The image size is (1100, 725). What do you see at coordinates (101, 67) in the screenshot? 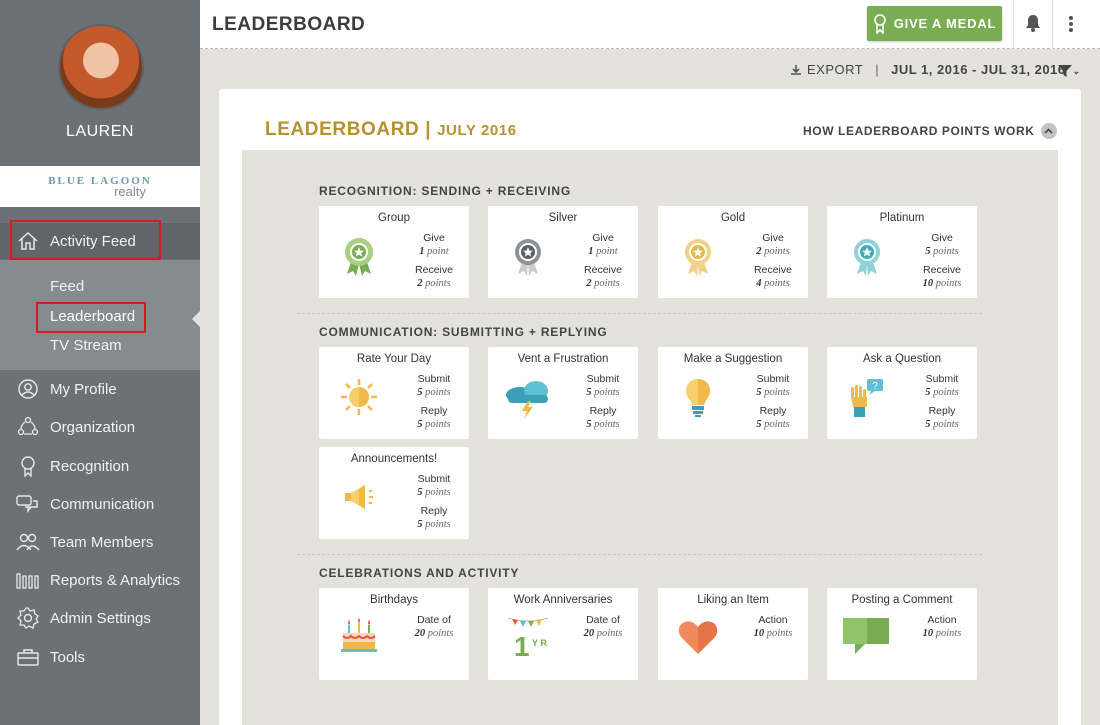
I see `avatar` at bounding box center [101, 67].